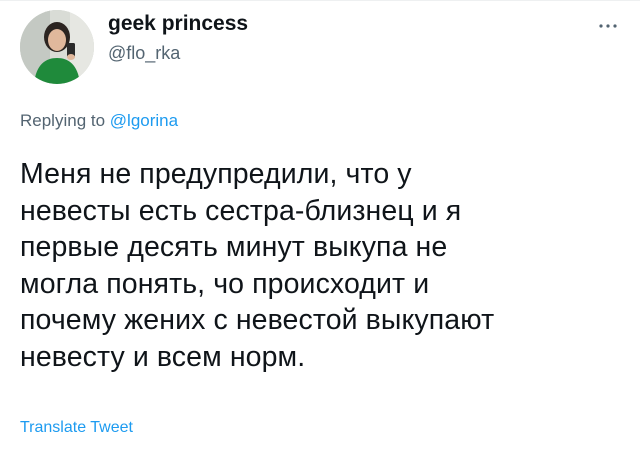  Describe the element at coordinates (76, 428) in the screenshot. I see `translate-tweet-link: Translate Tweet` at that location.